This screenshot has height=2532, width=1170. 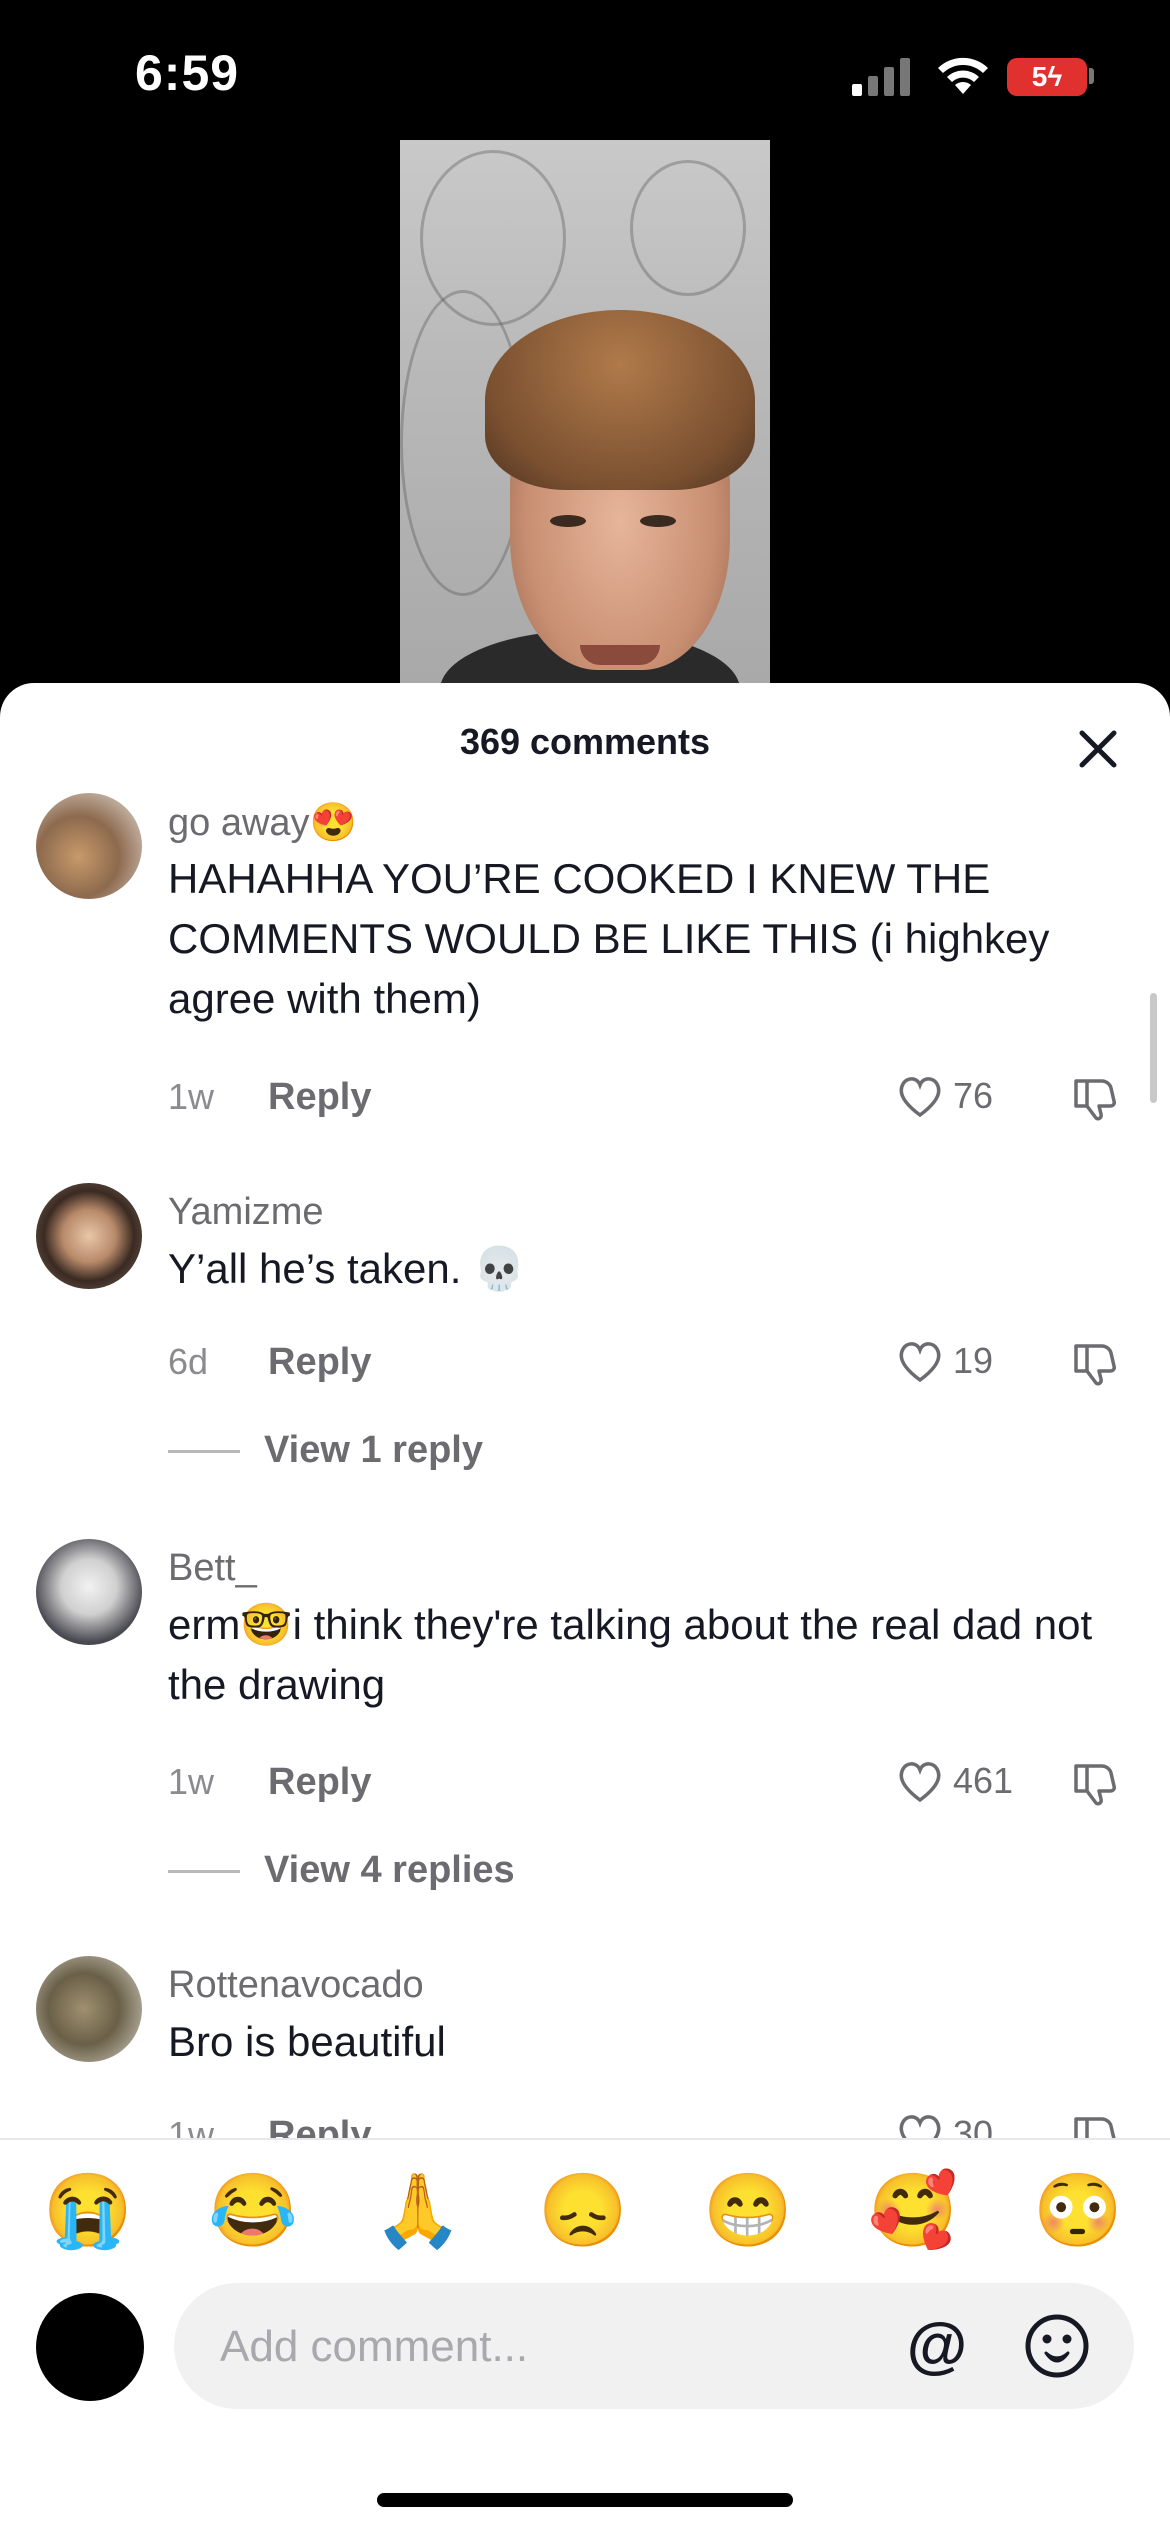 I want to click on comment-username: go away😍, so click(x=262, y=823).